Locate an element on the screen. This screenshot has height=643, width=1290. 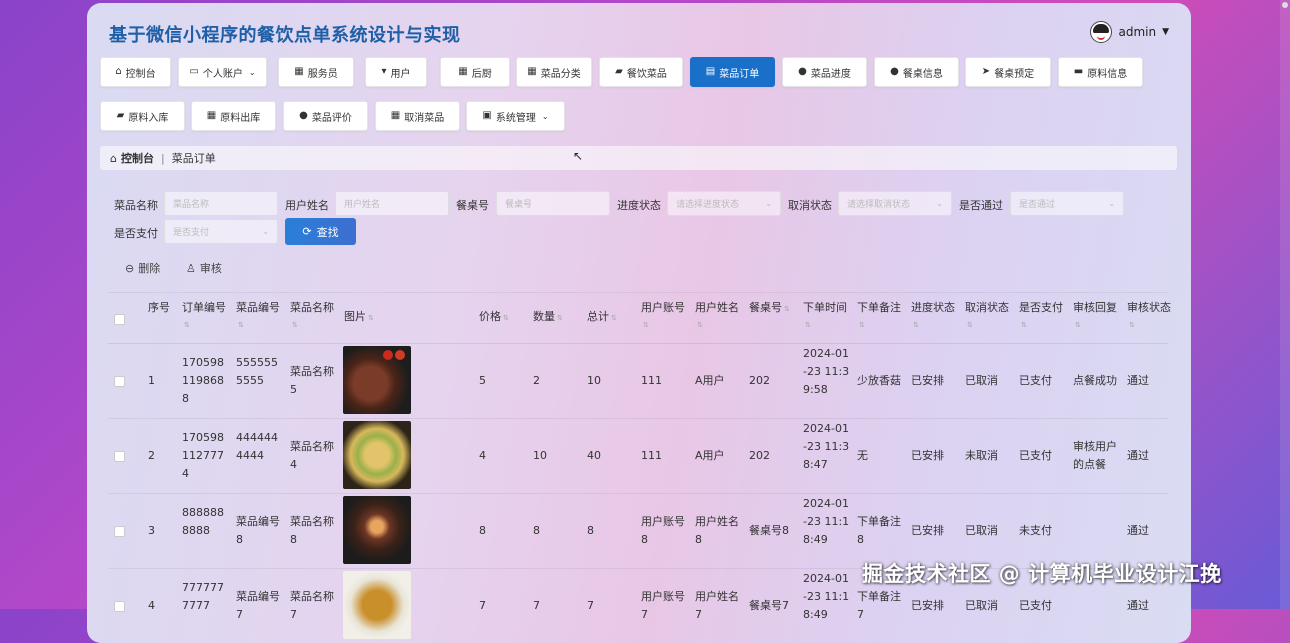
column-header: 图片 ⇅ is located at coordinates (409, 317).